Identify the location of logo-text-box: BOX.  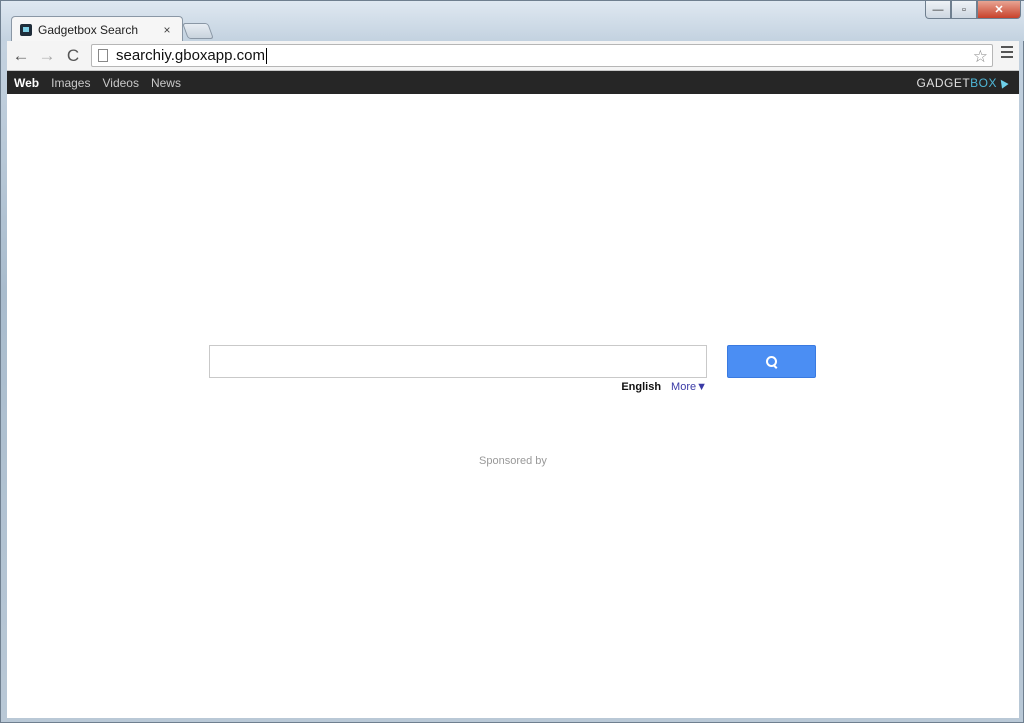
(983, 83).